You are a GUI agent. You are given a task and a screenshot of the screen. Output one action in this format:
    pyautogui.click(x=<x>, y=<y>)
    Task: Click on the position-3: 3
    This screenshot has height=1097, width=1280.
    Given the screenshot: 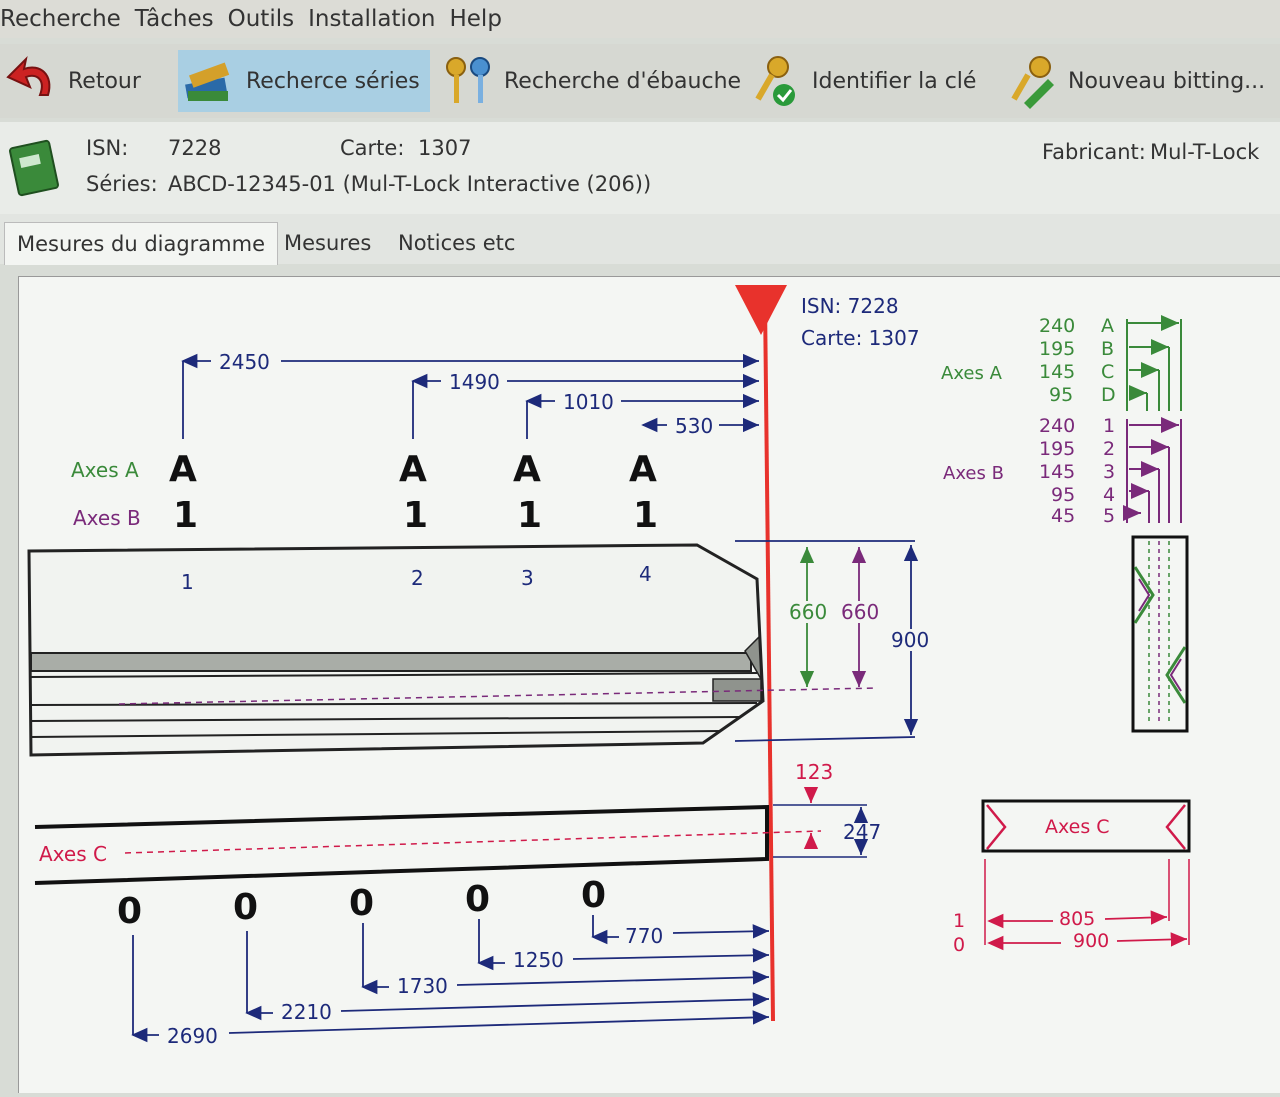 What is the action you would take?
    pyautogui.click(x=527, y=578)
    